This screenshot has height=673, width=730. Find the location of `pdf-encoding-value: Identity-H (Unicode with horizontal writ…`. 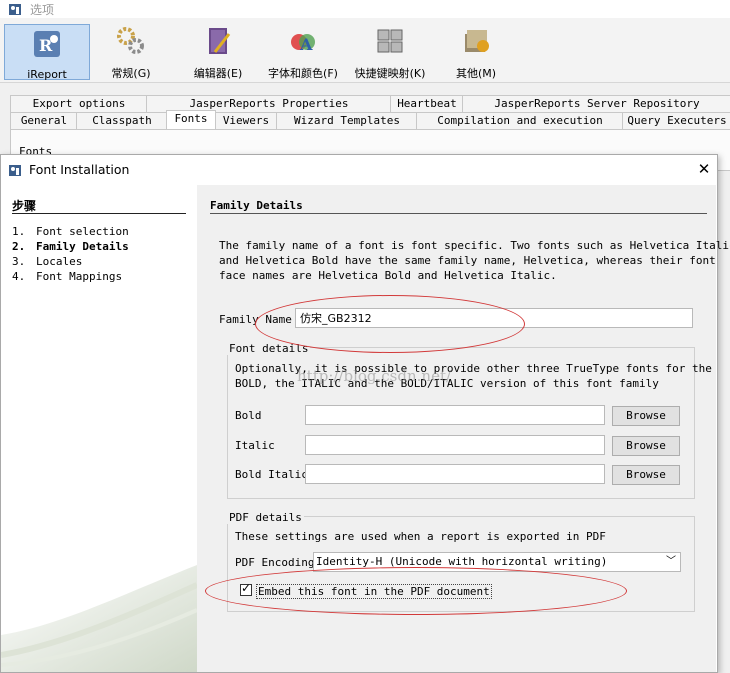

pdf-encoding-value: Identity-H (Unicode with horizontal writ… is located at coordinates (462, 561).